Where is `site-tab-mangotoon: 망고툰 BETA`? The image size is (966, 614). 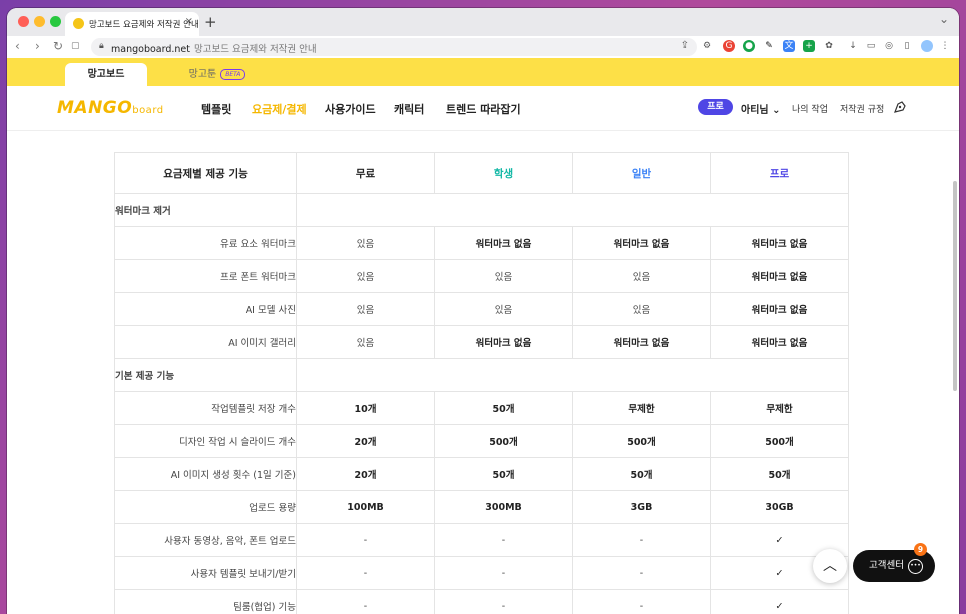 site-tab-mangotoon: 망고툰 BETA is located at coordinates (217, 74).